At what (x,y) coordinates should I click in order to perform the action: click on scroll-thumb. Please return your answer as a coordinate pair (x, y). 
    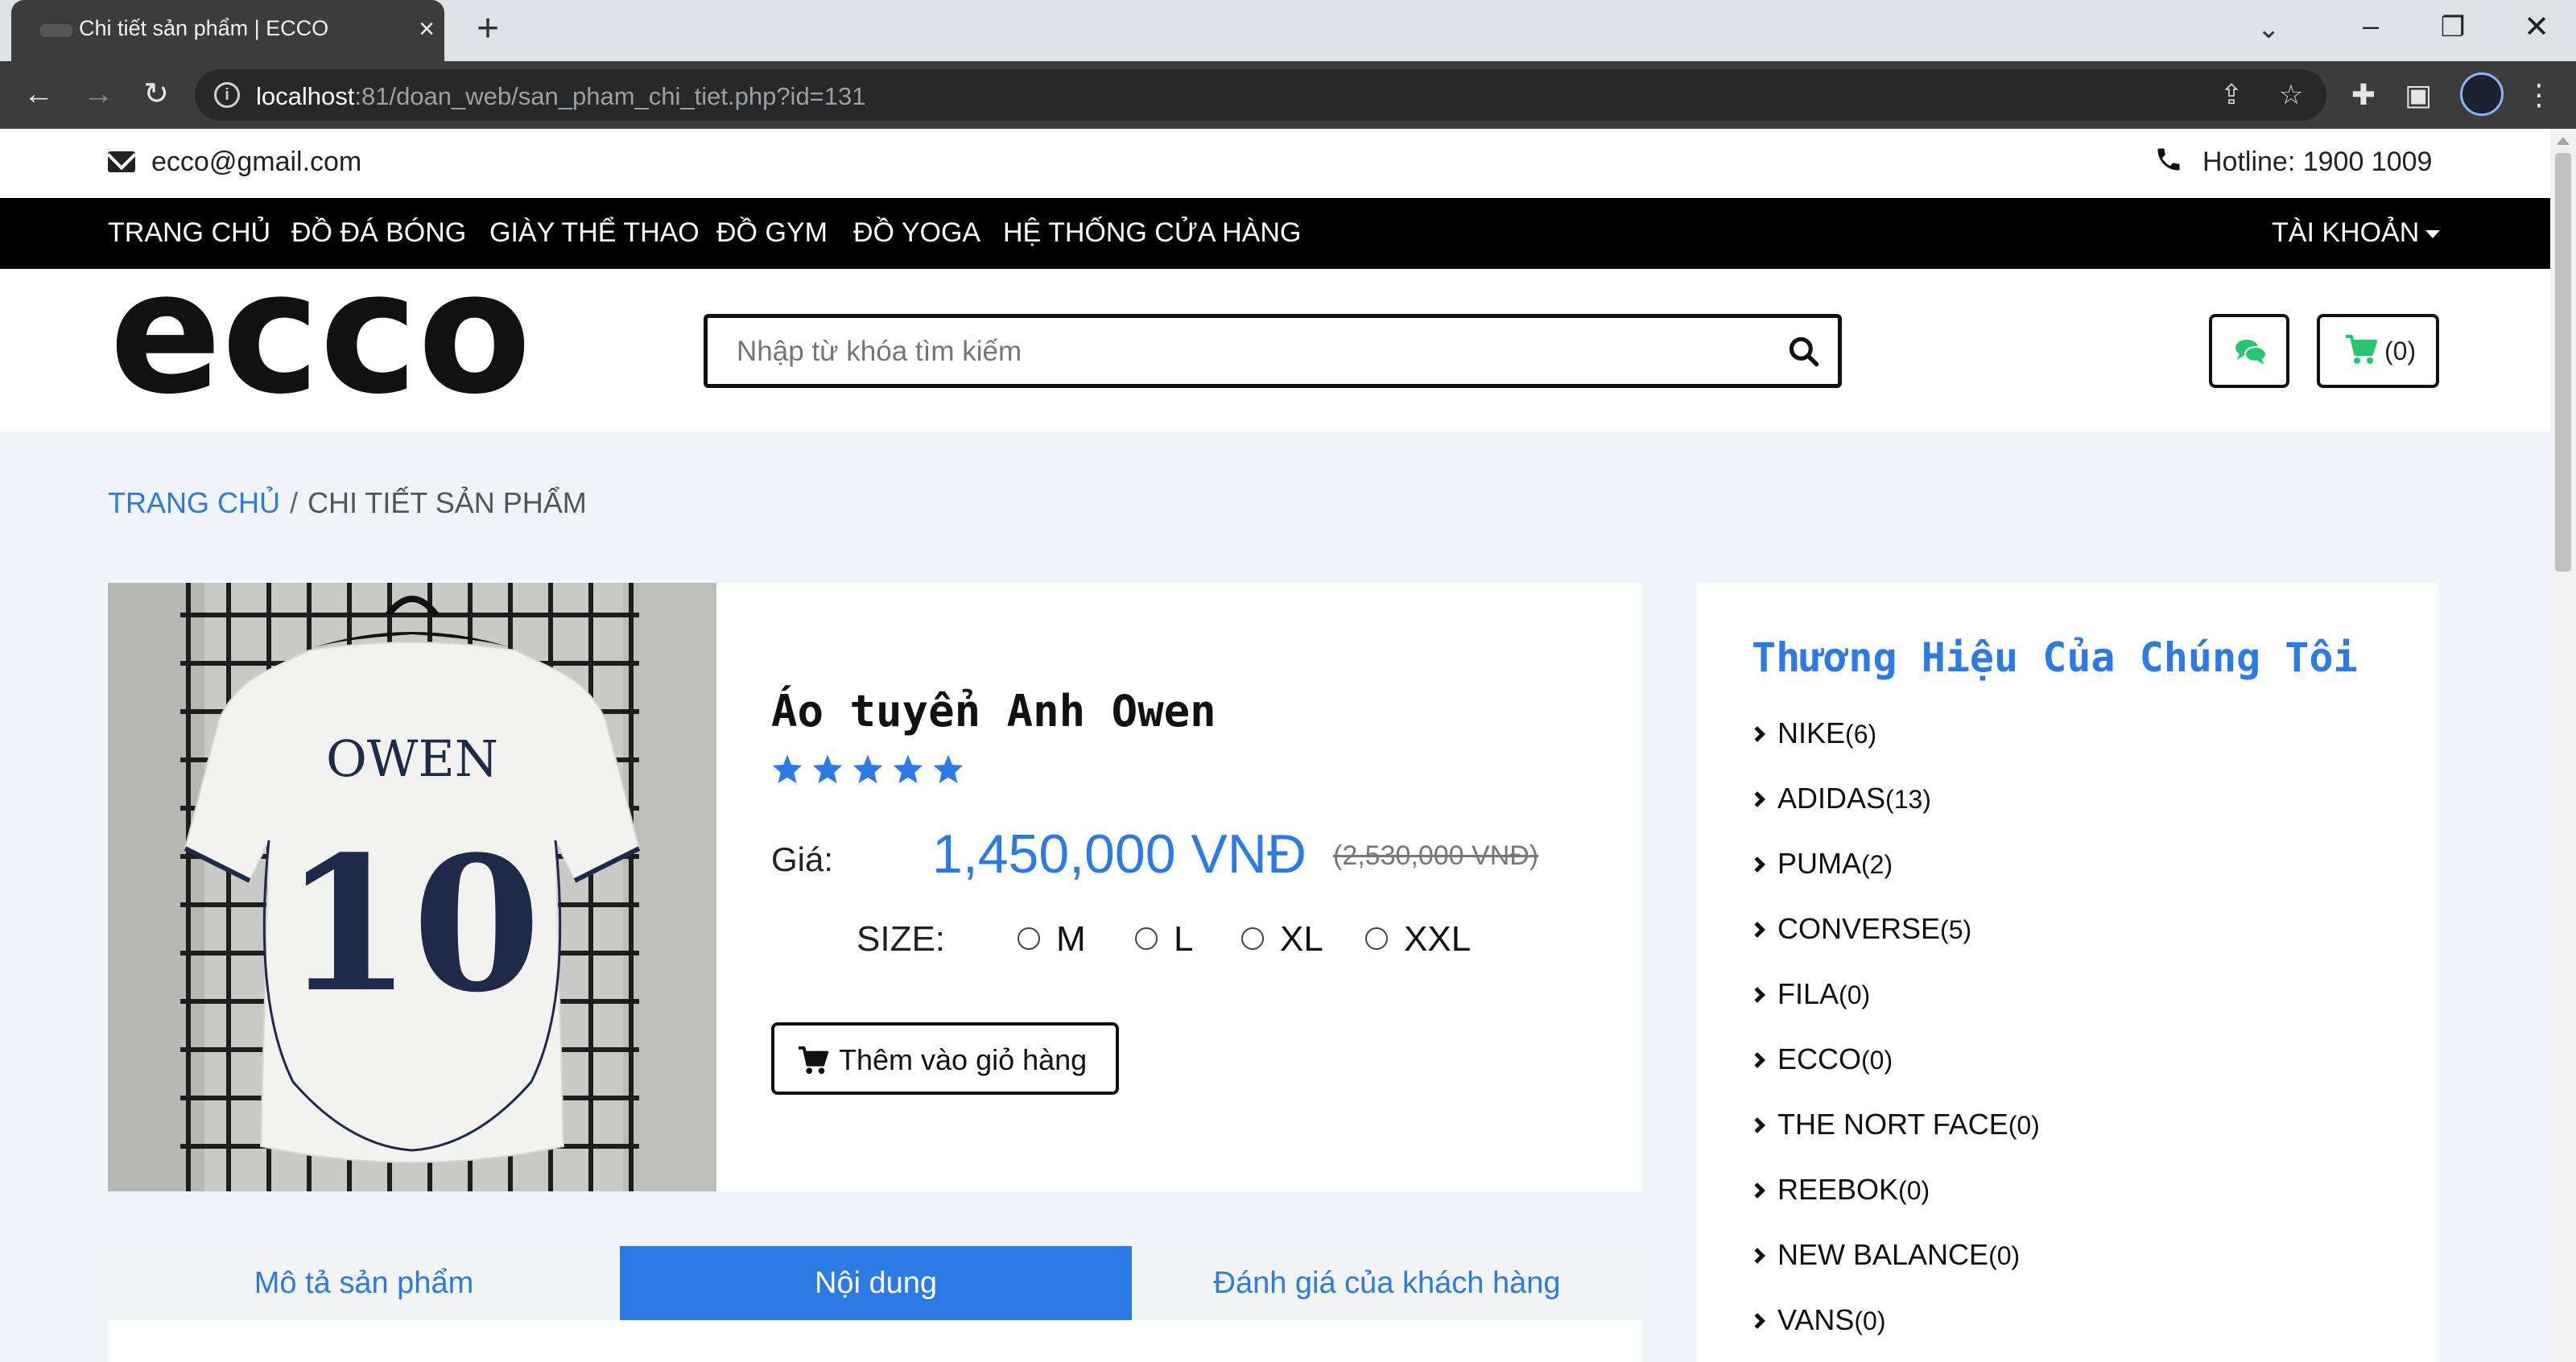
    Looking at the image, I should click on (2563, 362).